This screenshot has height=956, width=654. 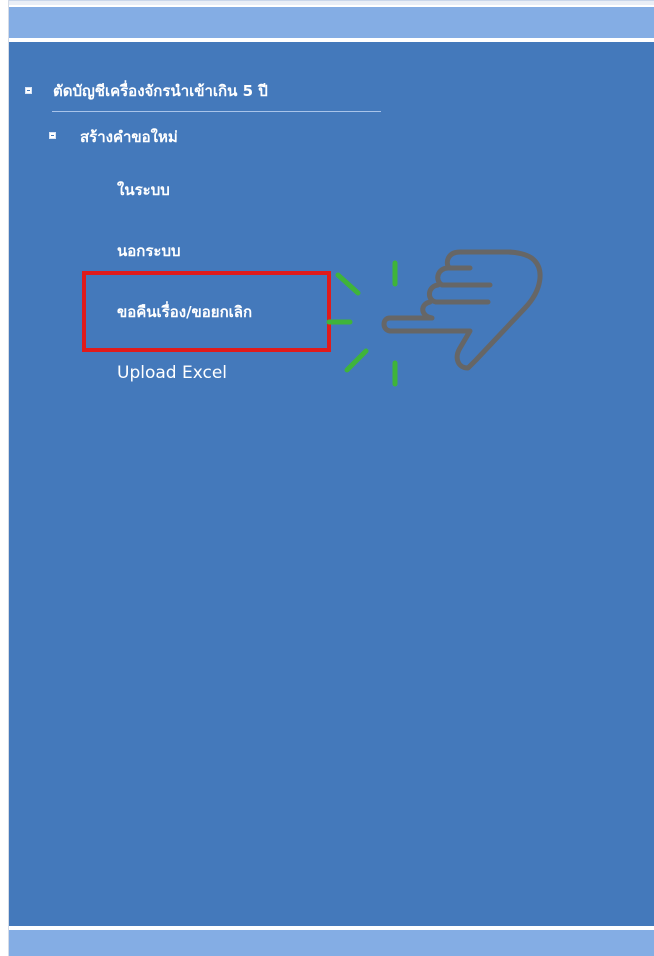 I want to click on pointing-hand-icon, so click(x=434, y=318).